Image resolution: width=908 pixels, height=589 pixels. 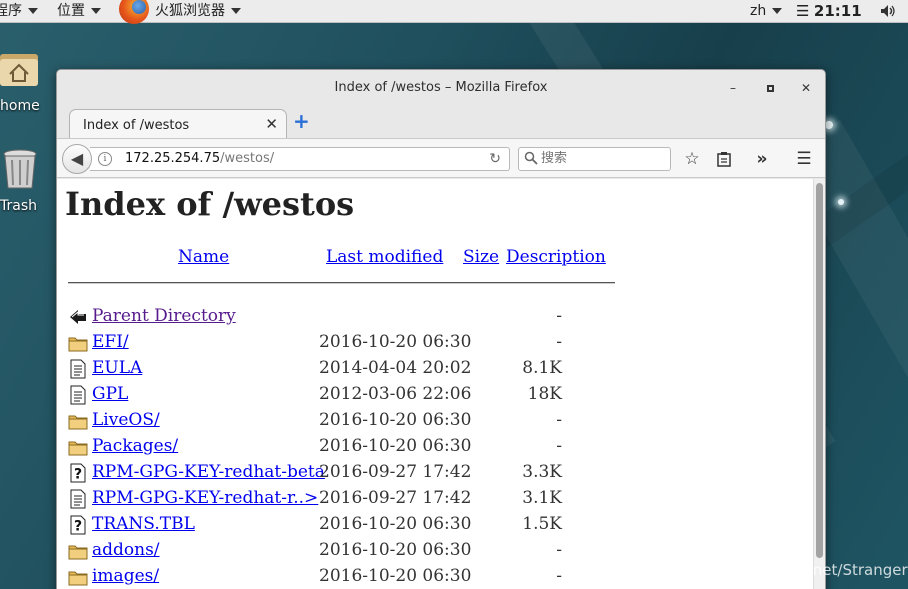 I want to click on arrow-left-icon: ◀, so click(x=77, y=158).